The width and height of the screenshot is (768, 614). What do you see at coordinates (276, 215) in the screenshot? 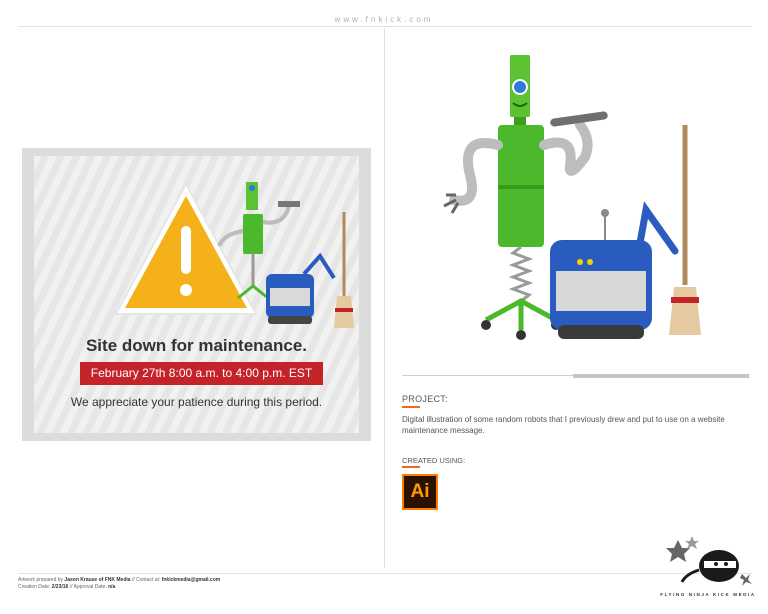
I see `green-robot-right-arm` at bounding box center [276, 215].